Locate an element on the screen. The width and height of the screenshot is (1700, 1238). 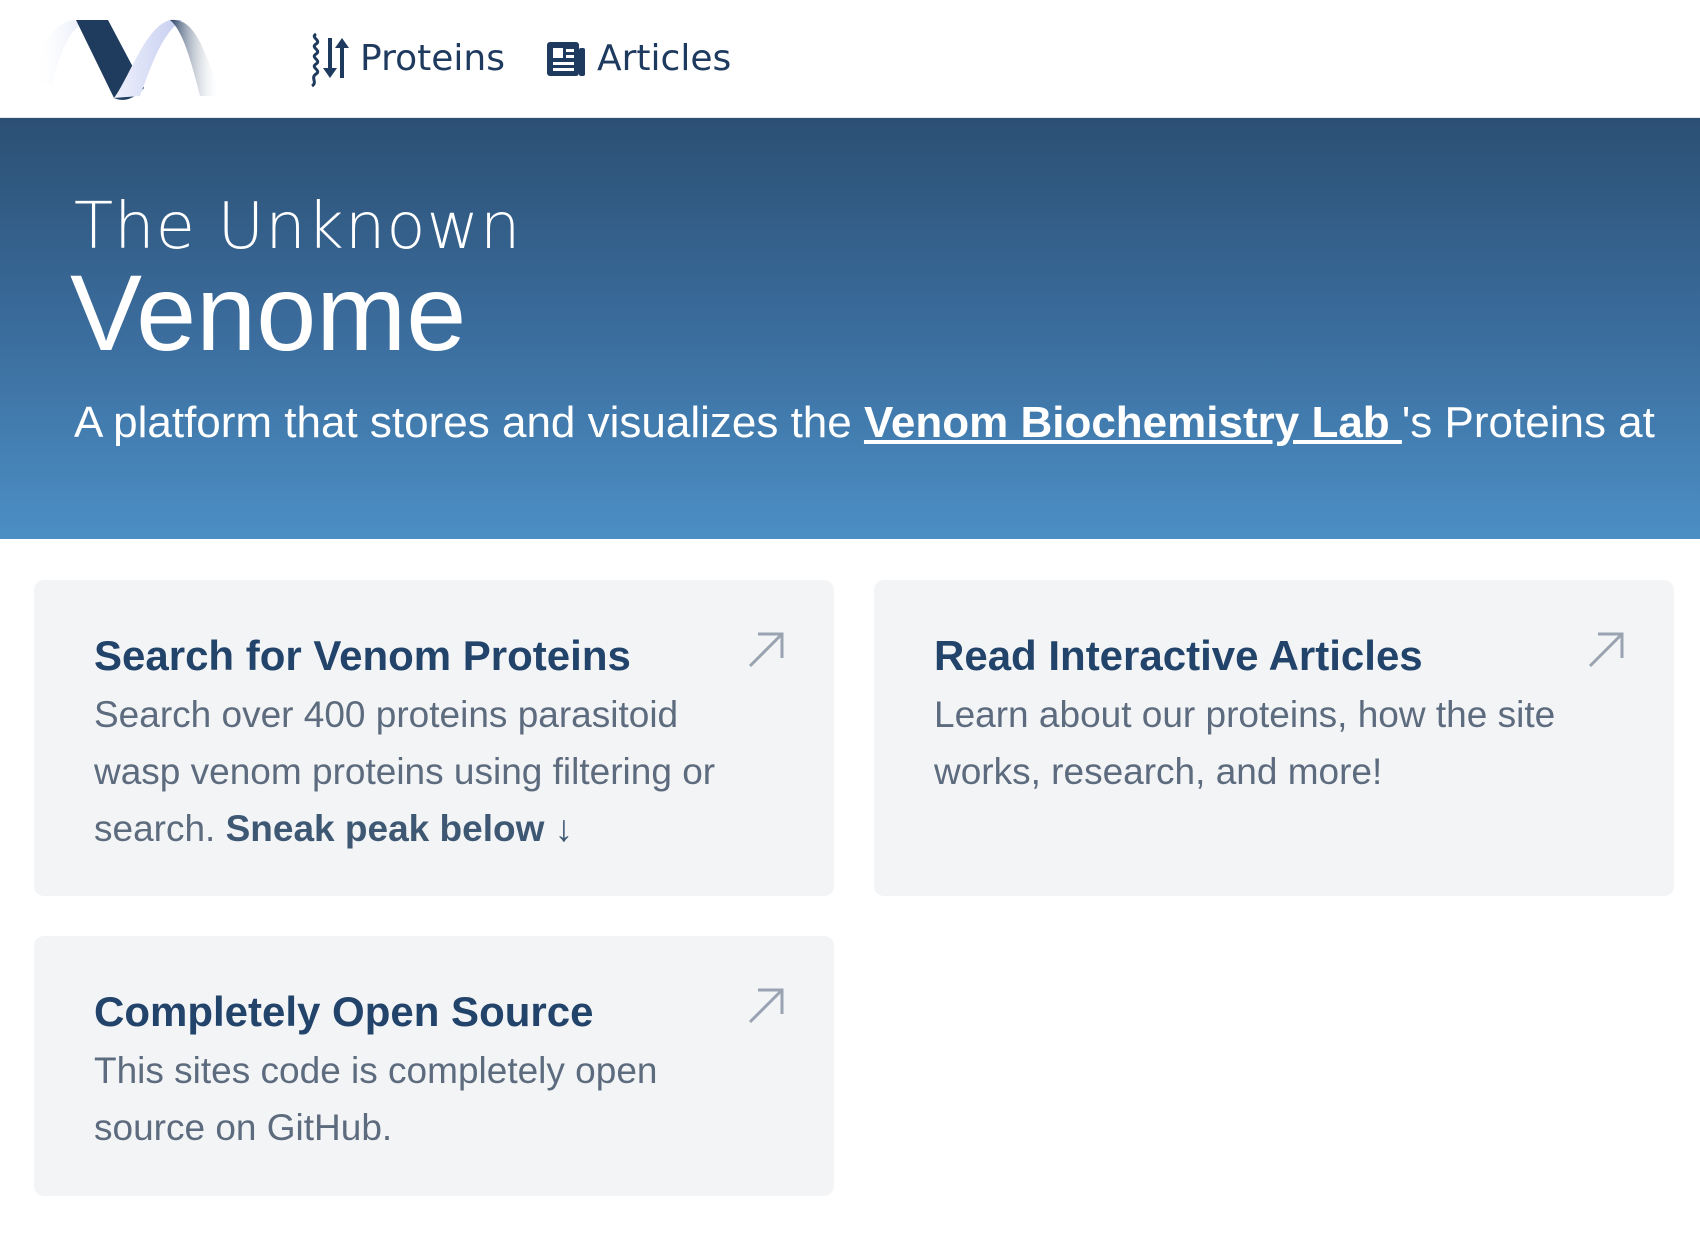
card-title: Search for Venom Proteins is located at coordinates (362, 655).